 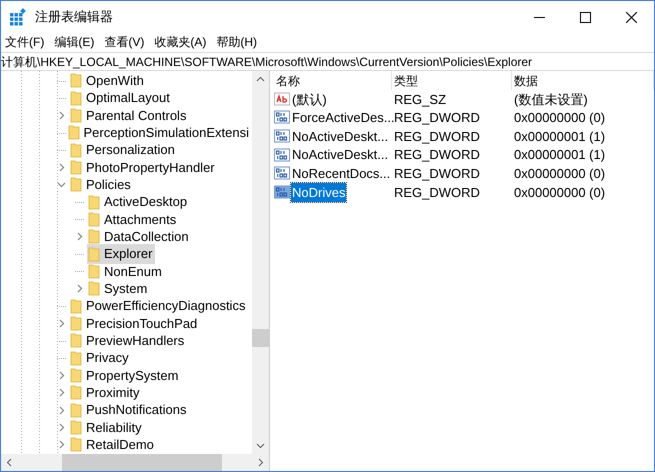 What do you see at coordinates (130, 150) in the screenshot?
I see `tree-item: Personalization` at bounding box center [130, 150].